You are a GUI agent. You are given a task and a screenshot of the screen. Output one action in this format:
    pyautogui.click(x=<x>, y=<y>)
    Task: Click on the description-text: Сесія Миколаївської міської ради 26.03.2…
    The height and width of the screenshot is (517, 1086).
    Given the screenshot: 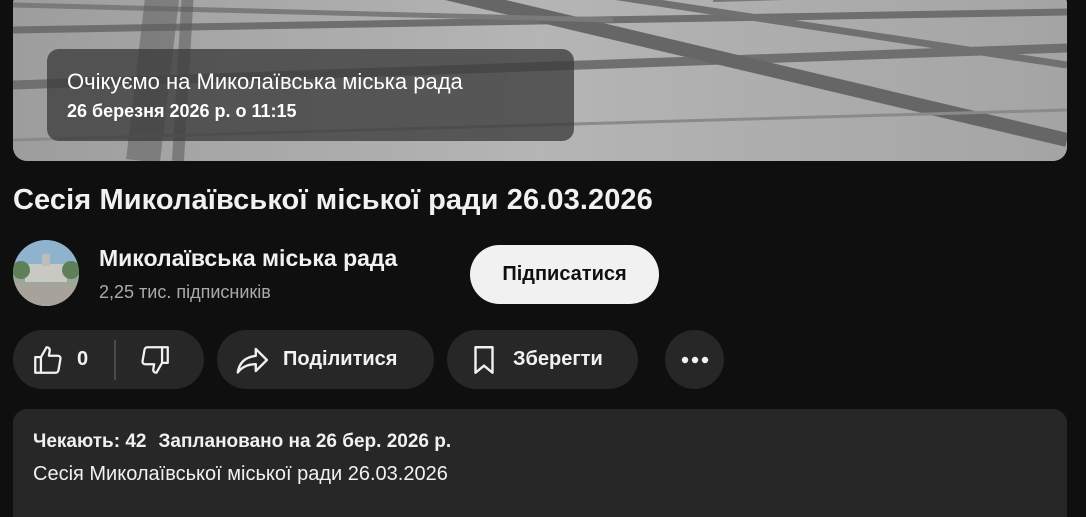 What is the action you would take?
    pyautogui.click(x=240, y=474)
    